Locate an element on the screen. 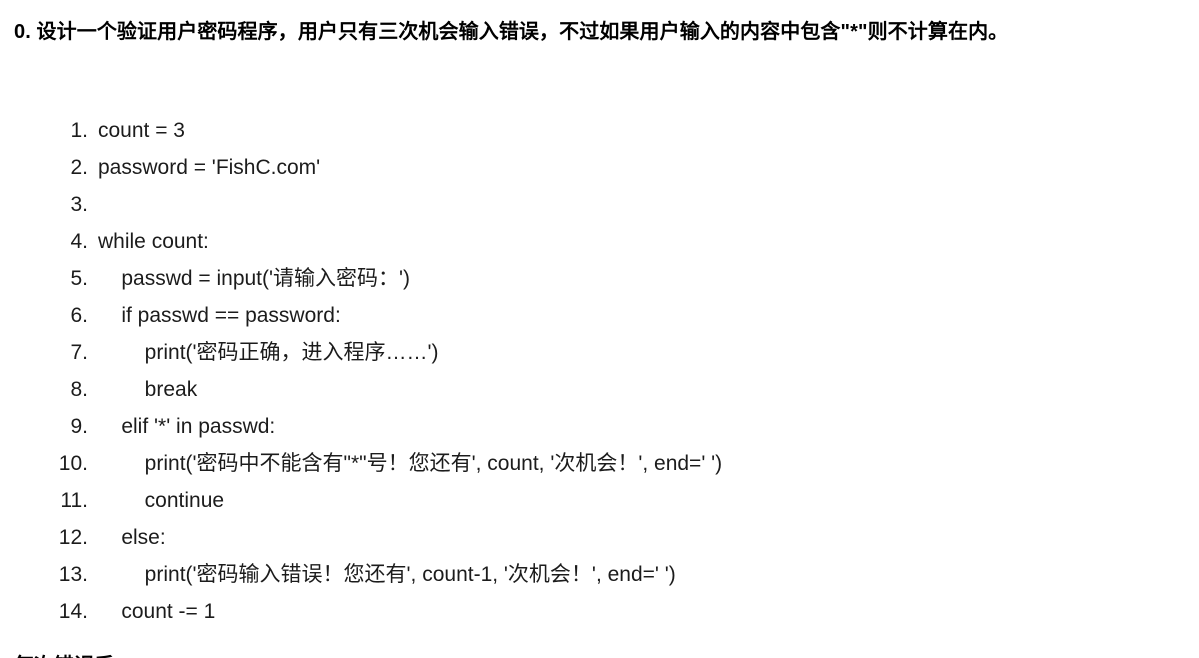 This screenshot has width=1199, height=658. line-number: 1. is located at coordinates (79, 130).